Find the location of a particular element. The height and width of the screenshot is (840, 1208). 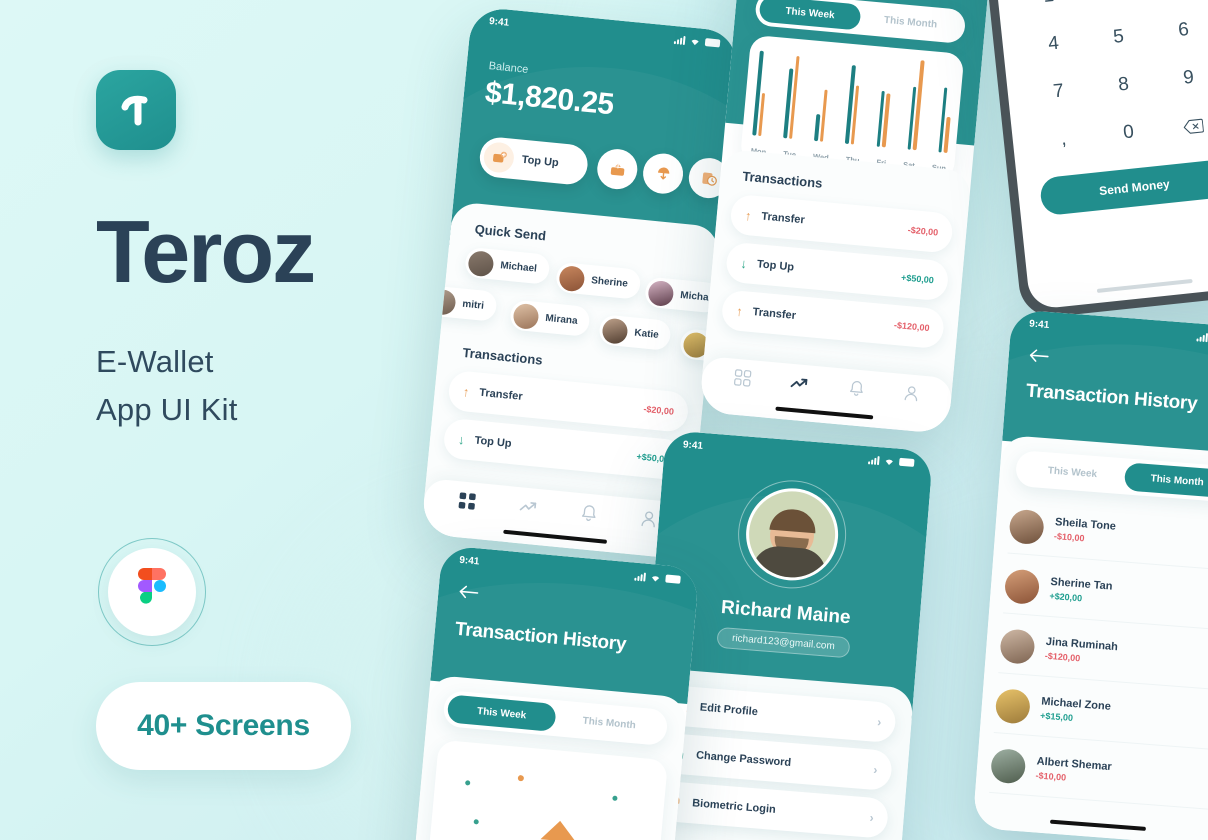

contact-chip: Katie is located at coordinates (635, 333).